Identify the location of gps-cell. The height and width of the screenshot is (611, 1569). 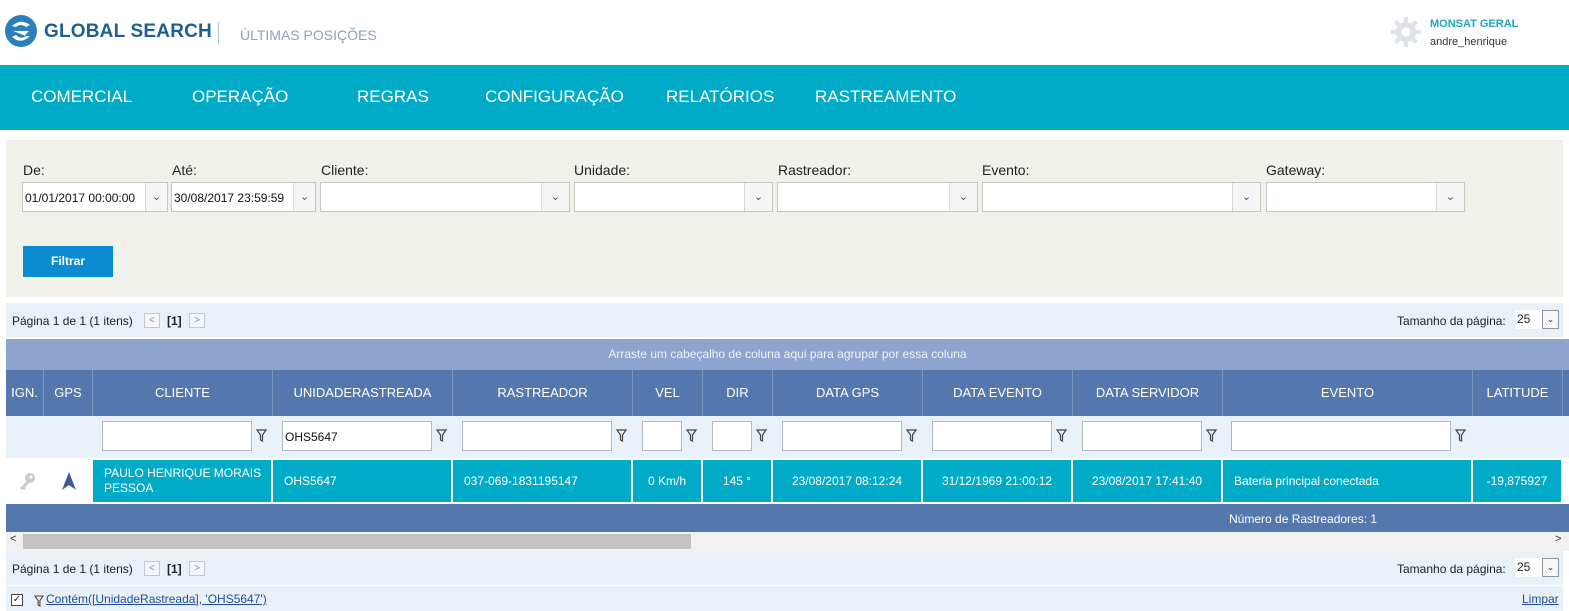
(69, 481).